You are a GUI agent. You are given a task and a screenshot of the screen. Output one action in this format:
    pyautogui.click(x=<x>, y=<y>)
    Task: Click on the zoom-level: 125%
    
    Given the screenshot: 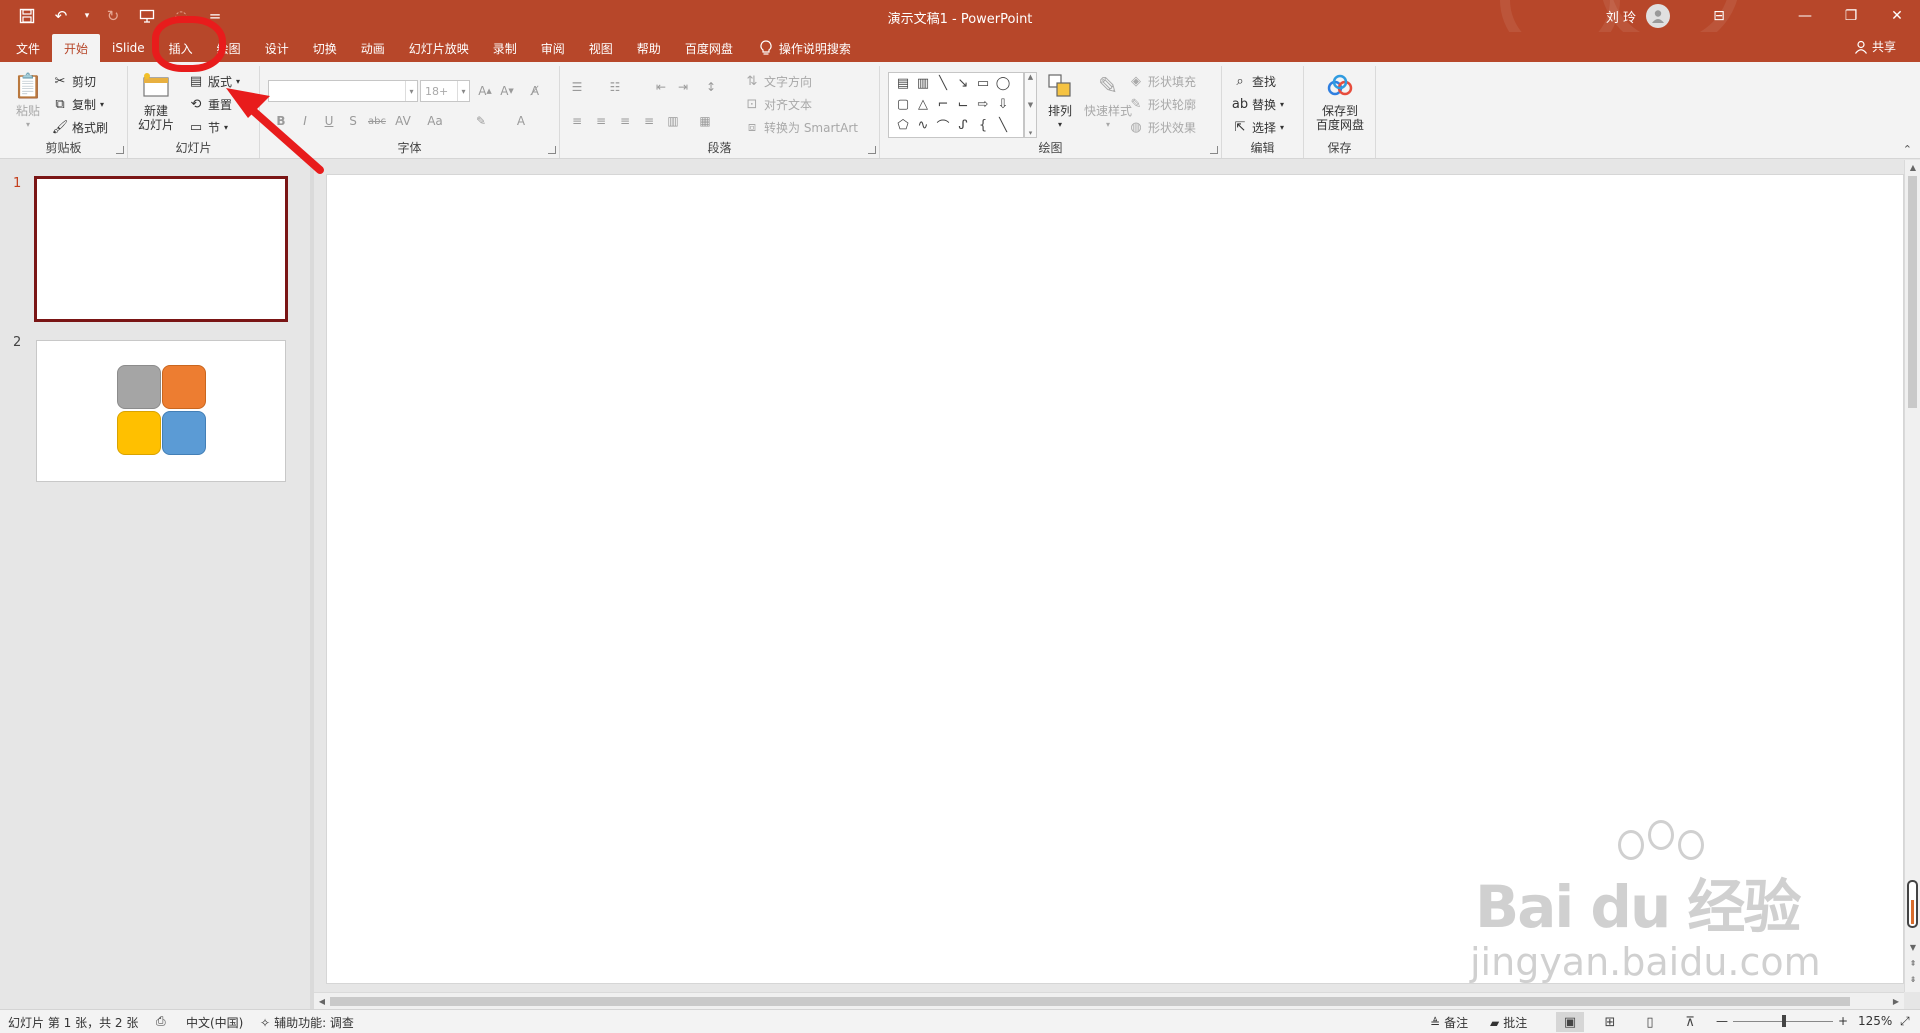 What is the action you would take?
    pyautogui.click(x=1875, y=1021)
    